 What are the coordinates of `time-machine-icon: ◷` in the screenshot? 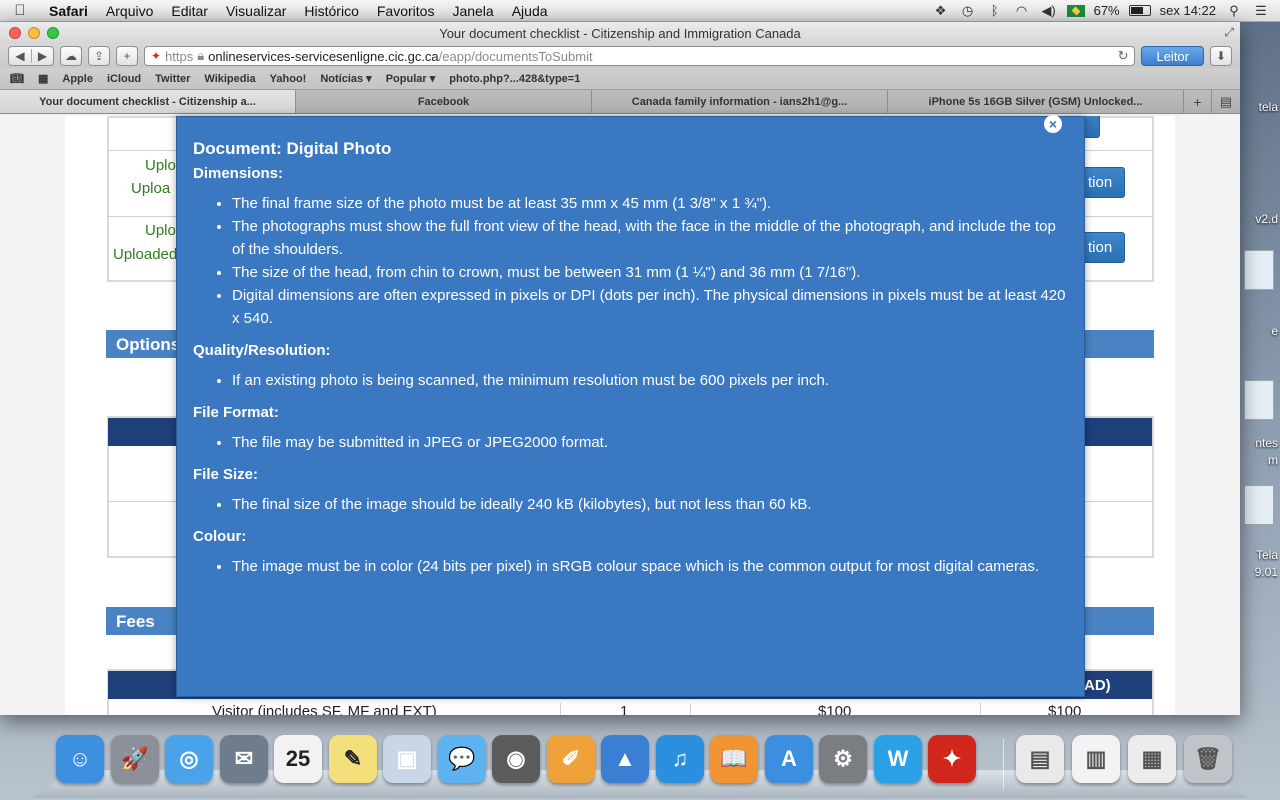 It's located at (968, 10).